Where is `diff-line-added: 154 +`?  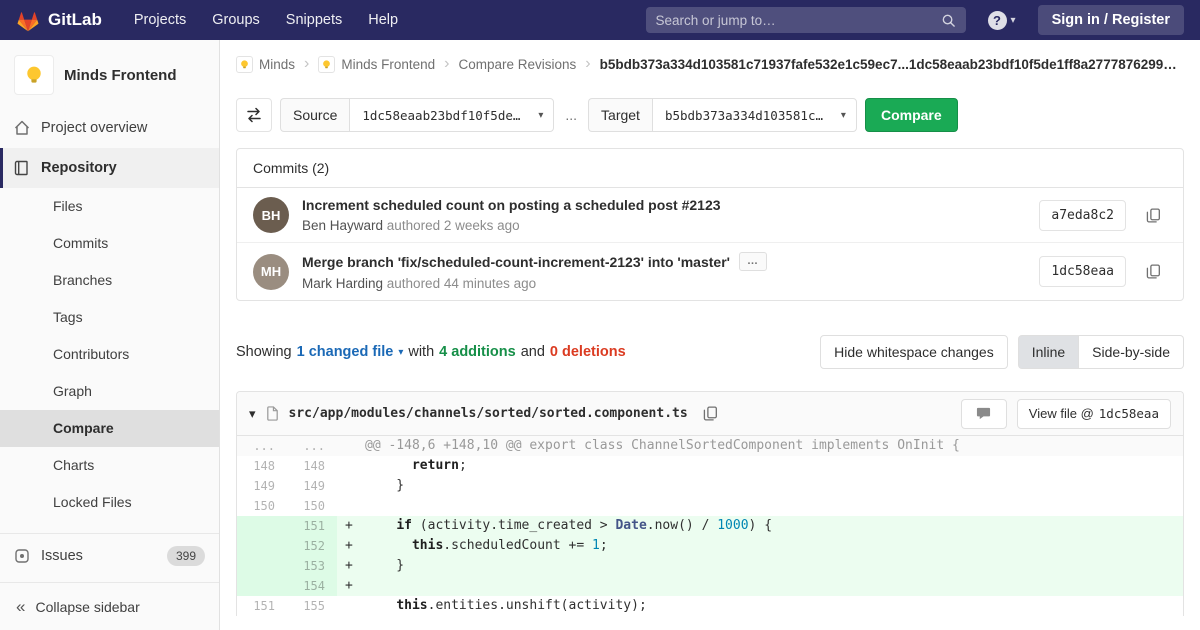
diff-line-added: 154 + is located at coordinates (710, 586).